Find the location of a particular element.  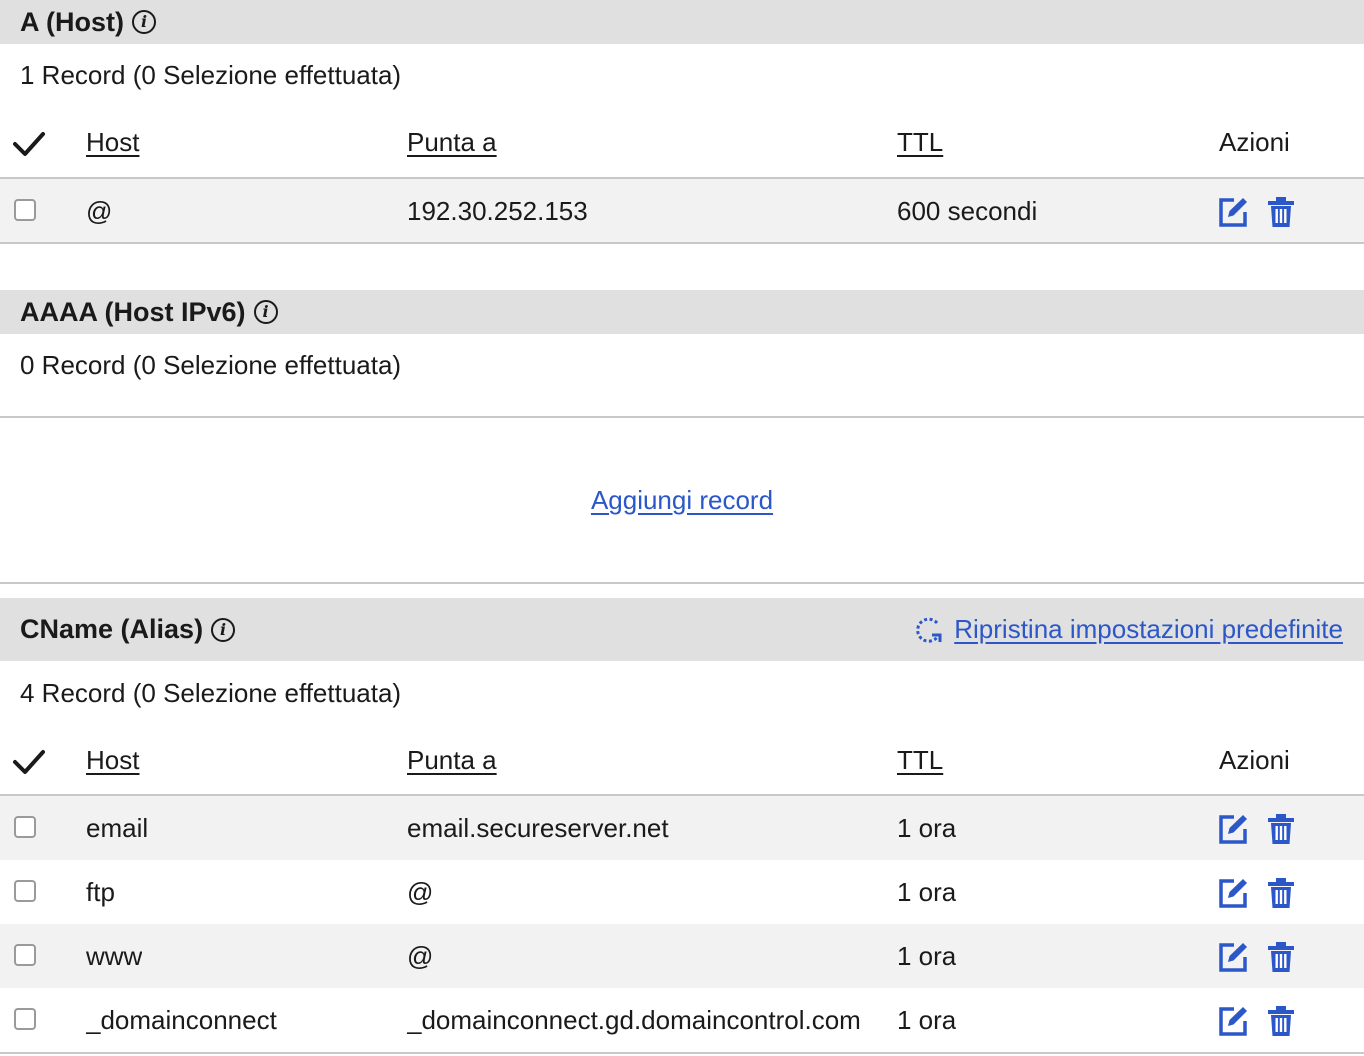

table-row: @ 192.30.252.153 600 secondi is located at coordinates (682, 211).